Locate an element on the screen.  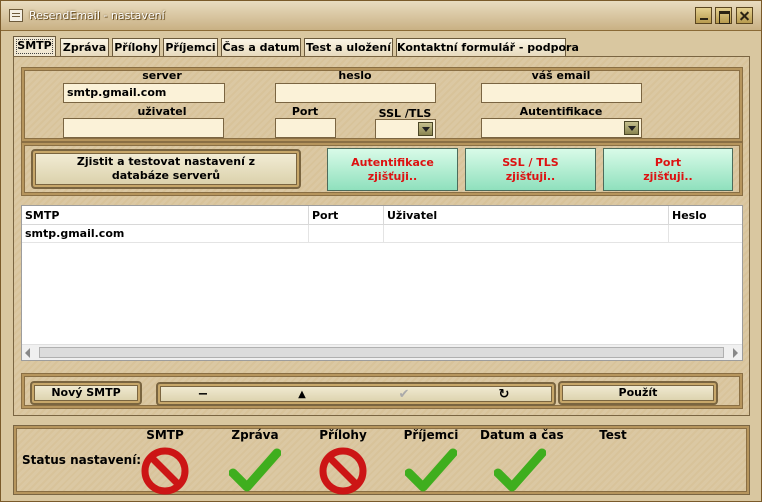
status-test: Test is located at coordinates (613, 435).